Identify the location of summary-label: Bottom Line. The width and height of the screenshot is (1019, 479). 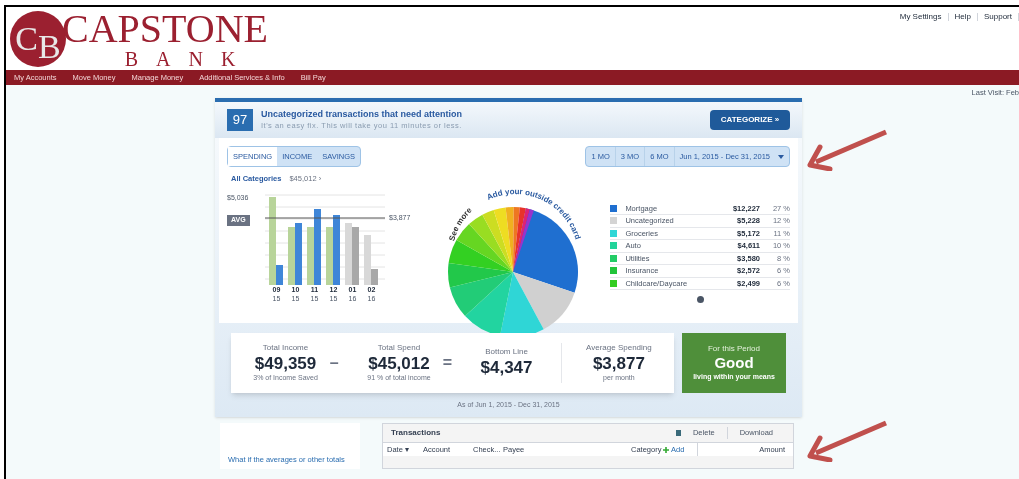
(506, 351).